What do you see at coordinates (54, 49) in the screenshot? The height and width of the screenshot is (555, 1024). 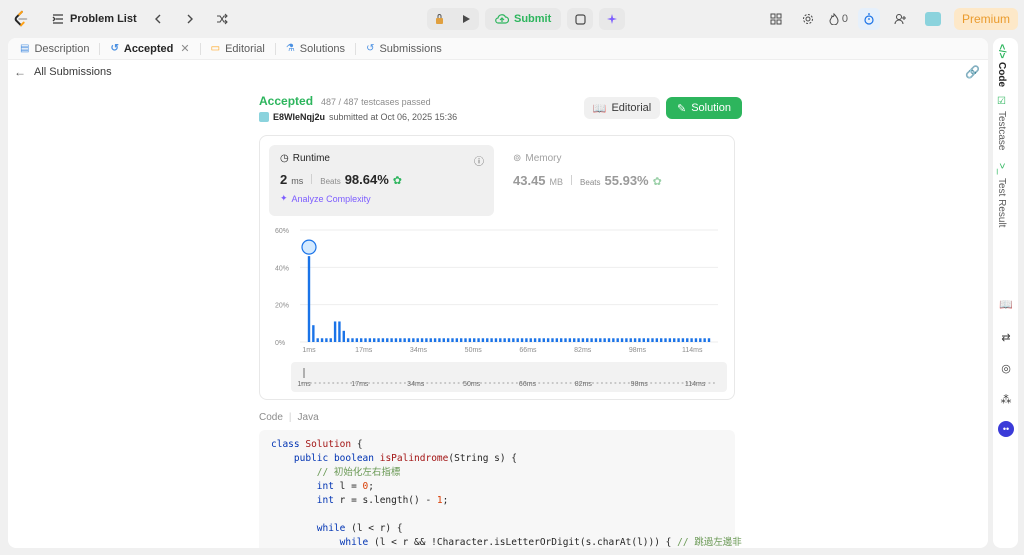 I see `tab-description: ▤ Description` at bounding box center [54, 49].